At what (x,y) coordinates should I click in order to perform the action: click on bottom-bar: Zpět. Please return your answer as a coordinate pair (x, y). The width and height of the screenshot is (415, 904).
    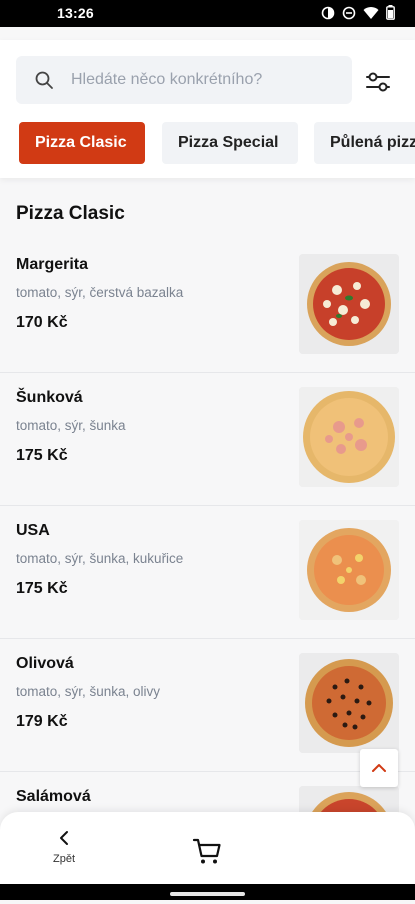
    Looking at the image, I should click on (207, 848).